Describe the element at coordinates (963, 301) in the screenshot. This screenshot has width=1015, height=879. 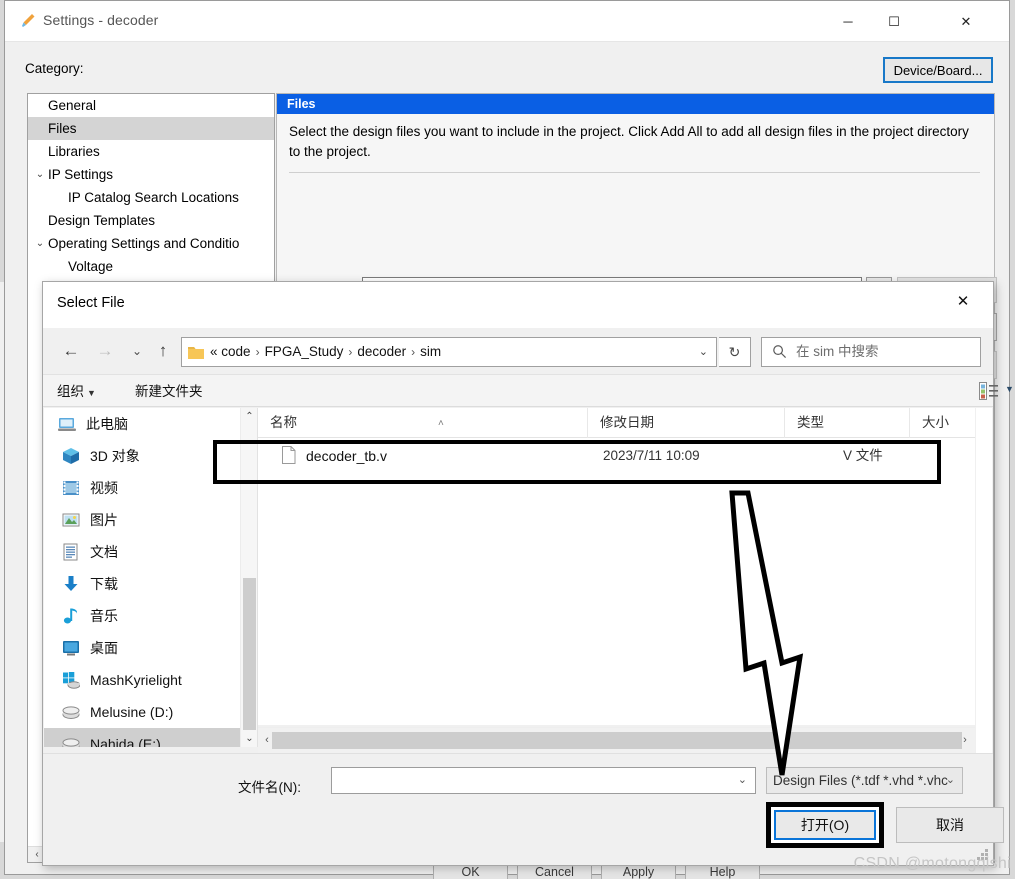
I see `close-icon: ✕` at that location.